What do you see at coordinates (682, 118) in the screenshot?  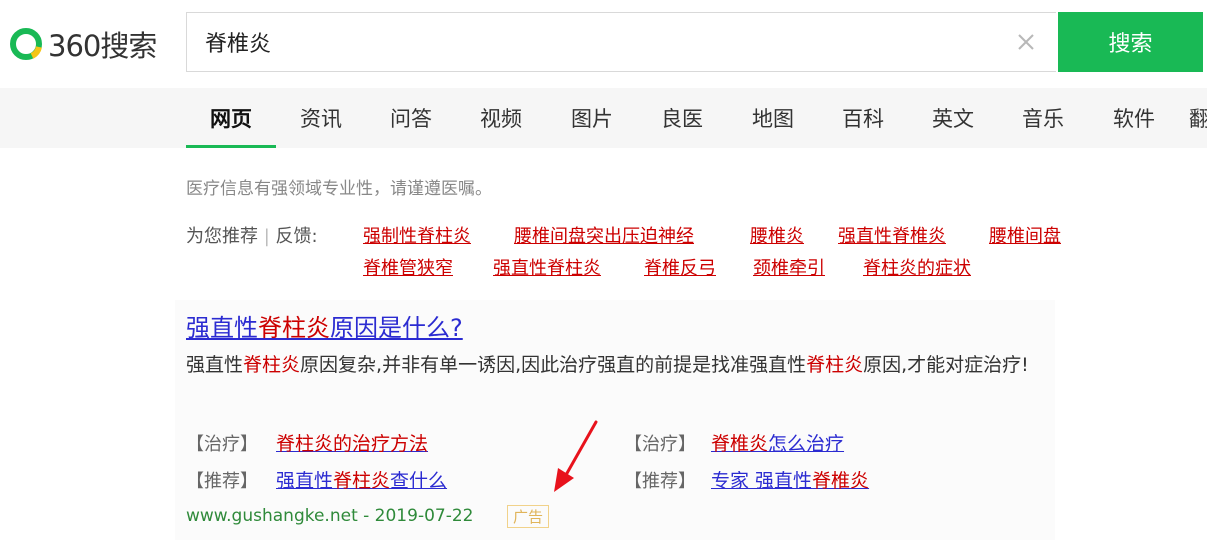 I see `tab-doctor: 良医` at bounding box center [682, 118].